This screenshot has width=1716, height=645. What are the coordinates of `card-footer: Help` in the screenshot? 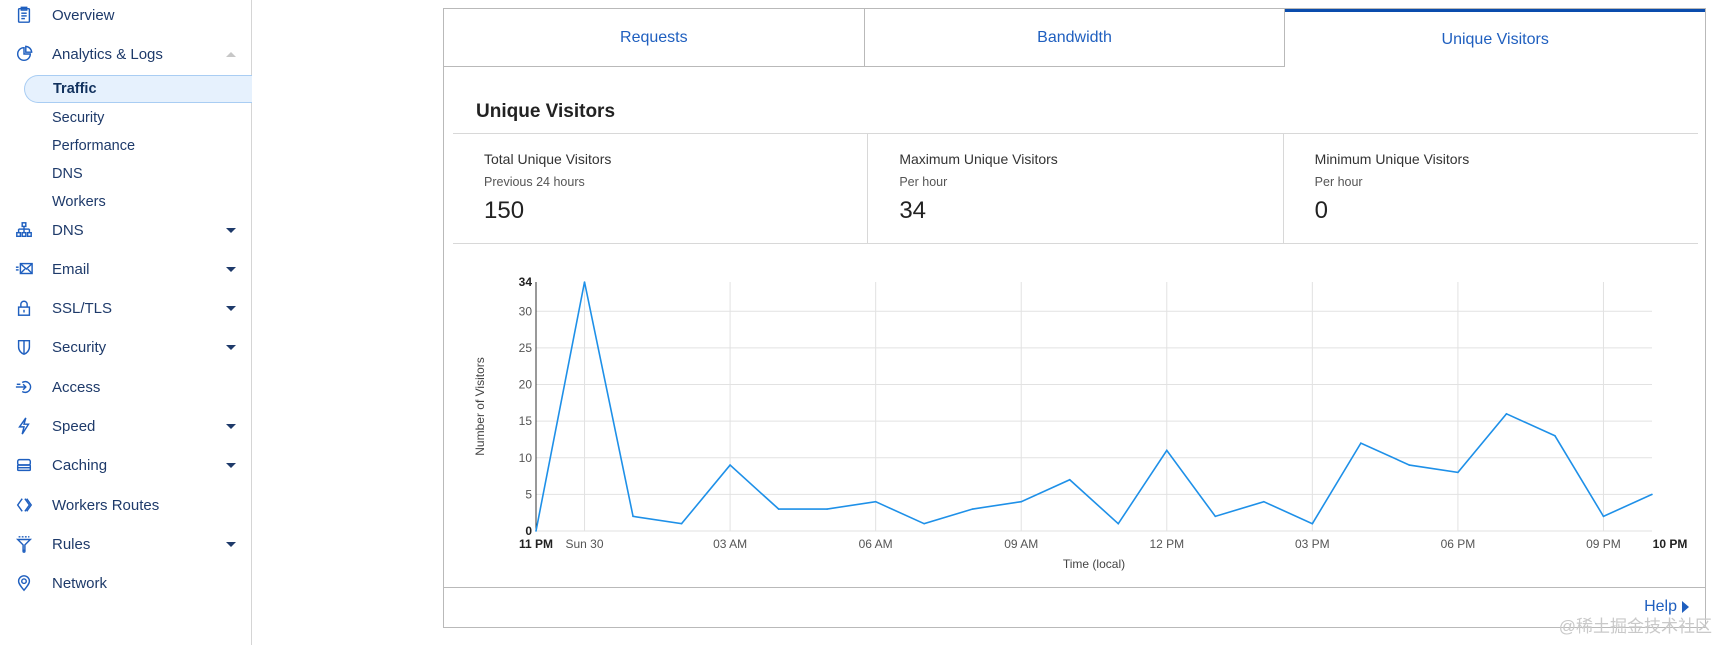 It's located at (1074, 607).